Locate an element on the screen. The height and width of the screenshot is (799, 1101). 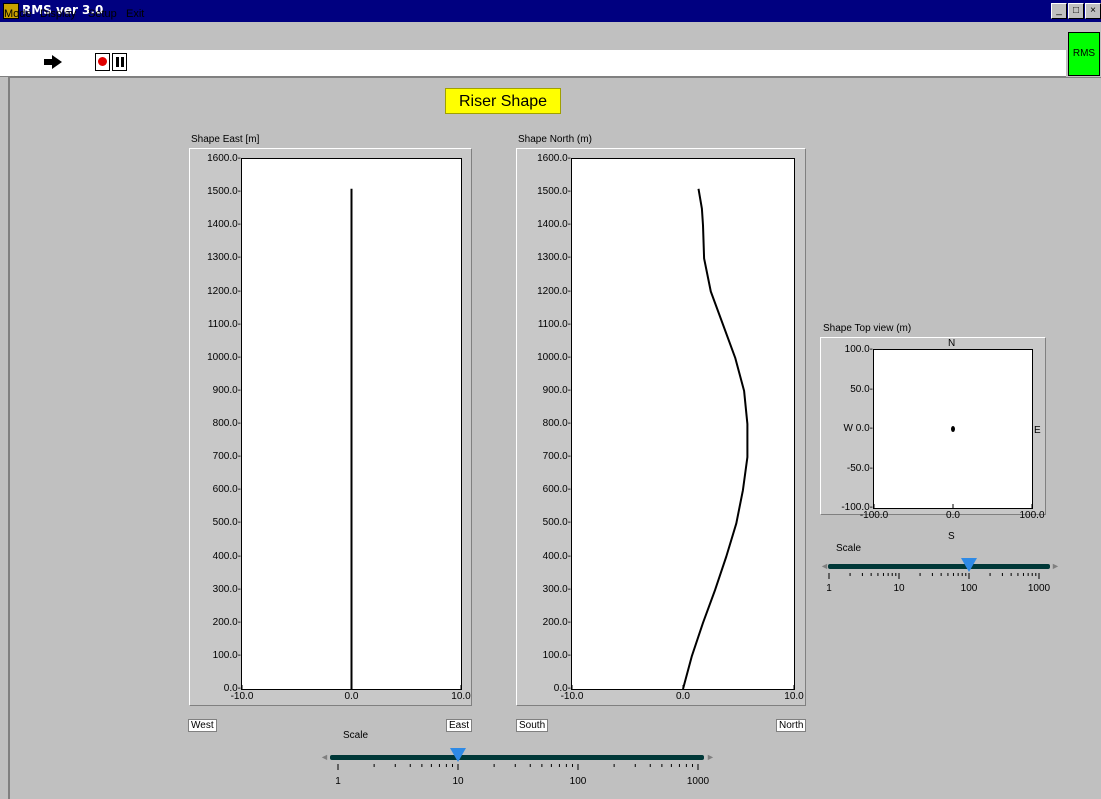
chart-east-title: Shape East [m] is located at coordinates (225, 139).